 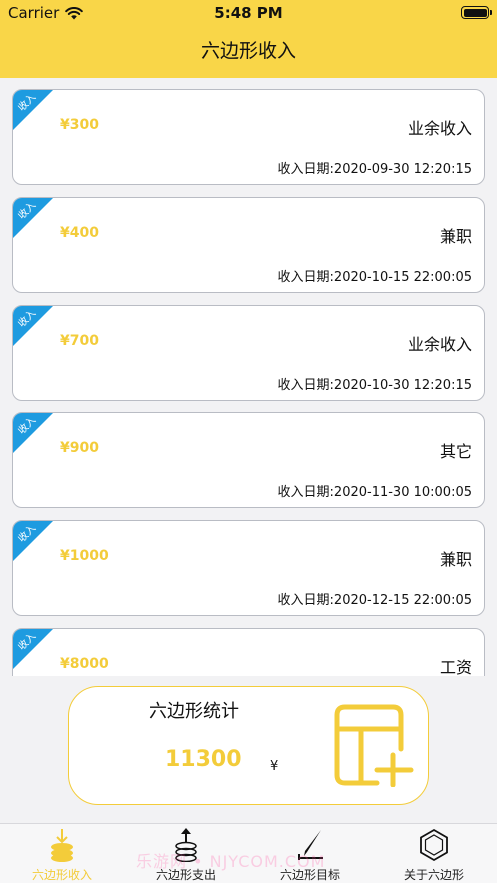 What do you see at coordinates (185, 875) in the screenshot?
I see `tab-expense-label: 六边形支出` at bounding box center [185, 875].